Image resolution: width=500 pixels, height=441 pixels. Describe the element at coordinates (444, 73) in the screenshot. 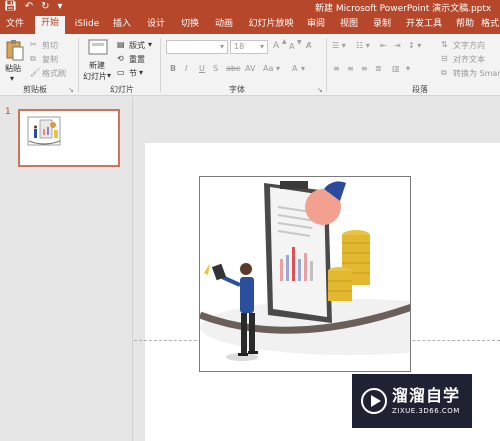

I see `smartart-icon: ⧉` at that location.